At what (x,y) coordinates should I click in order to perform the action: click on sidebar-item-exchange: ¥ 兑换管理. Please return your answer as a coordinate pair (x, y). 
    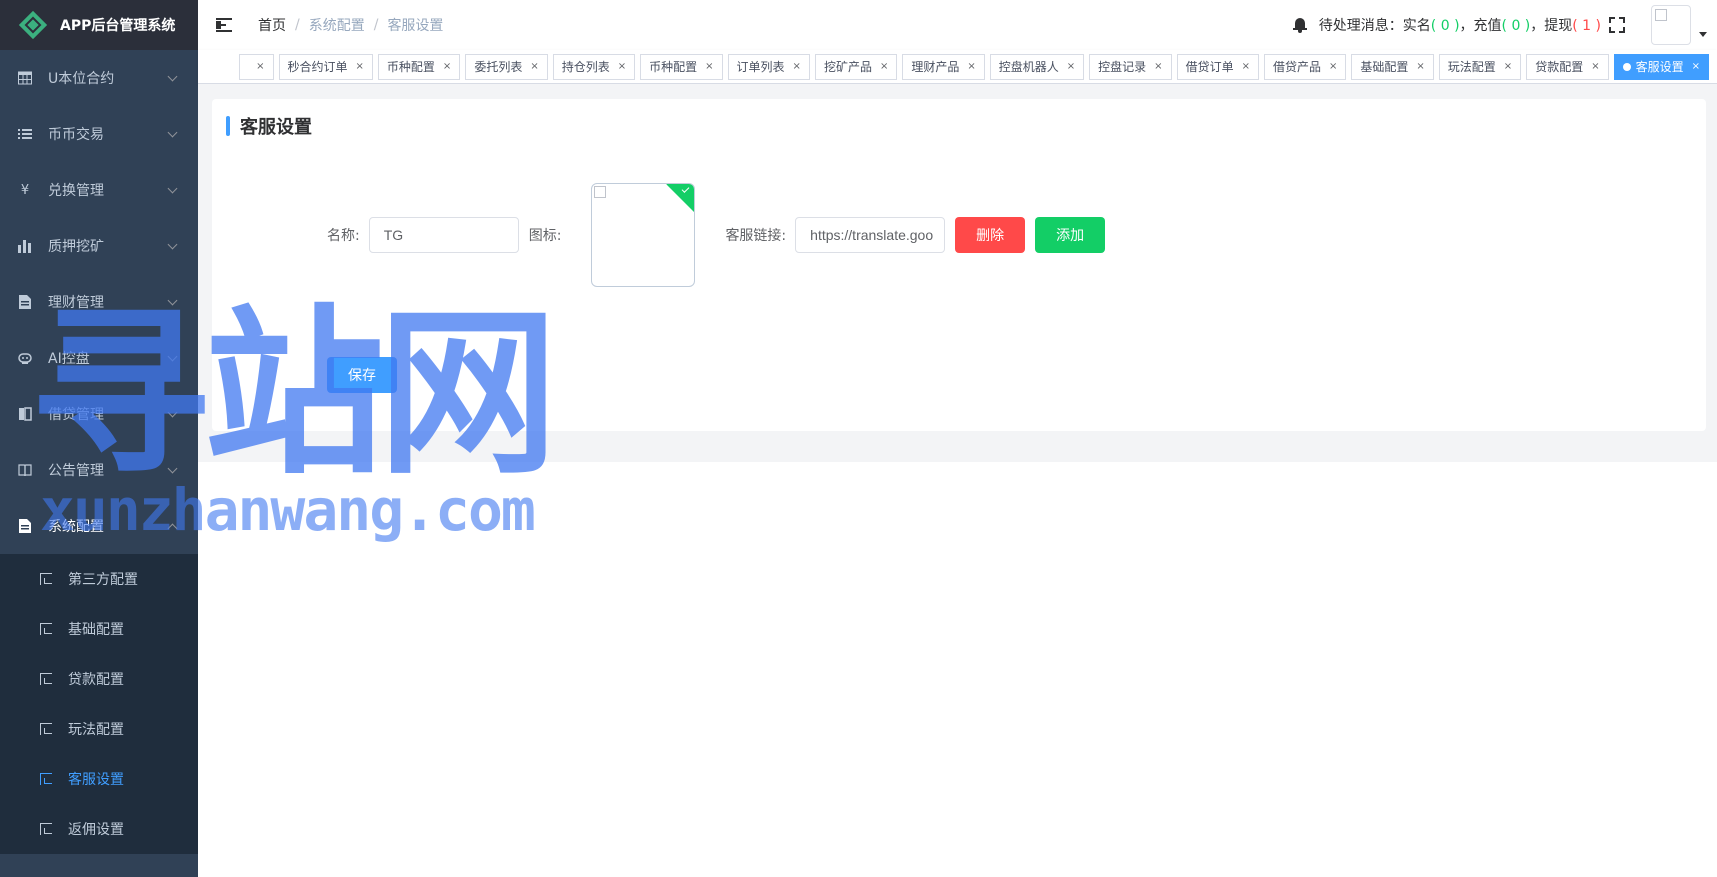
    Looking at the image, I should click on (99, 190).